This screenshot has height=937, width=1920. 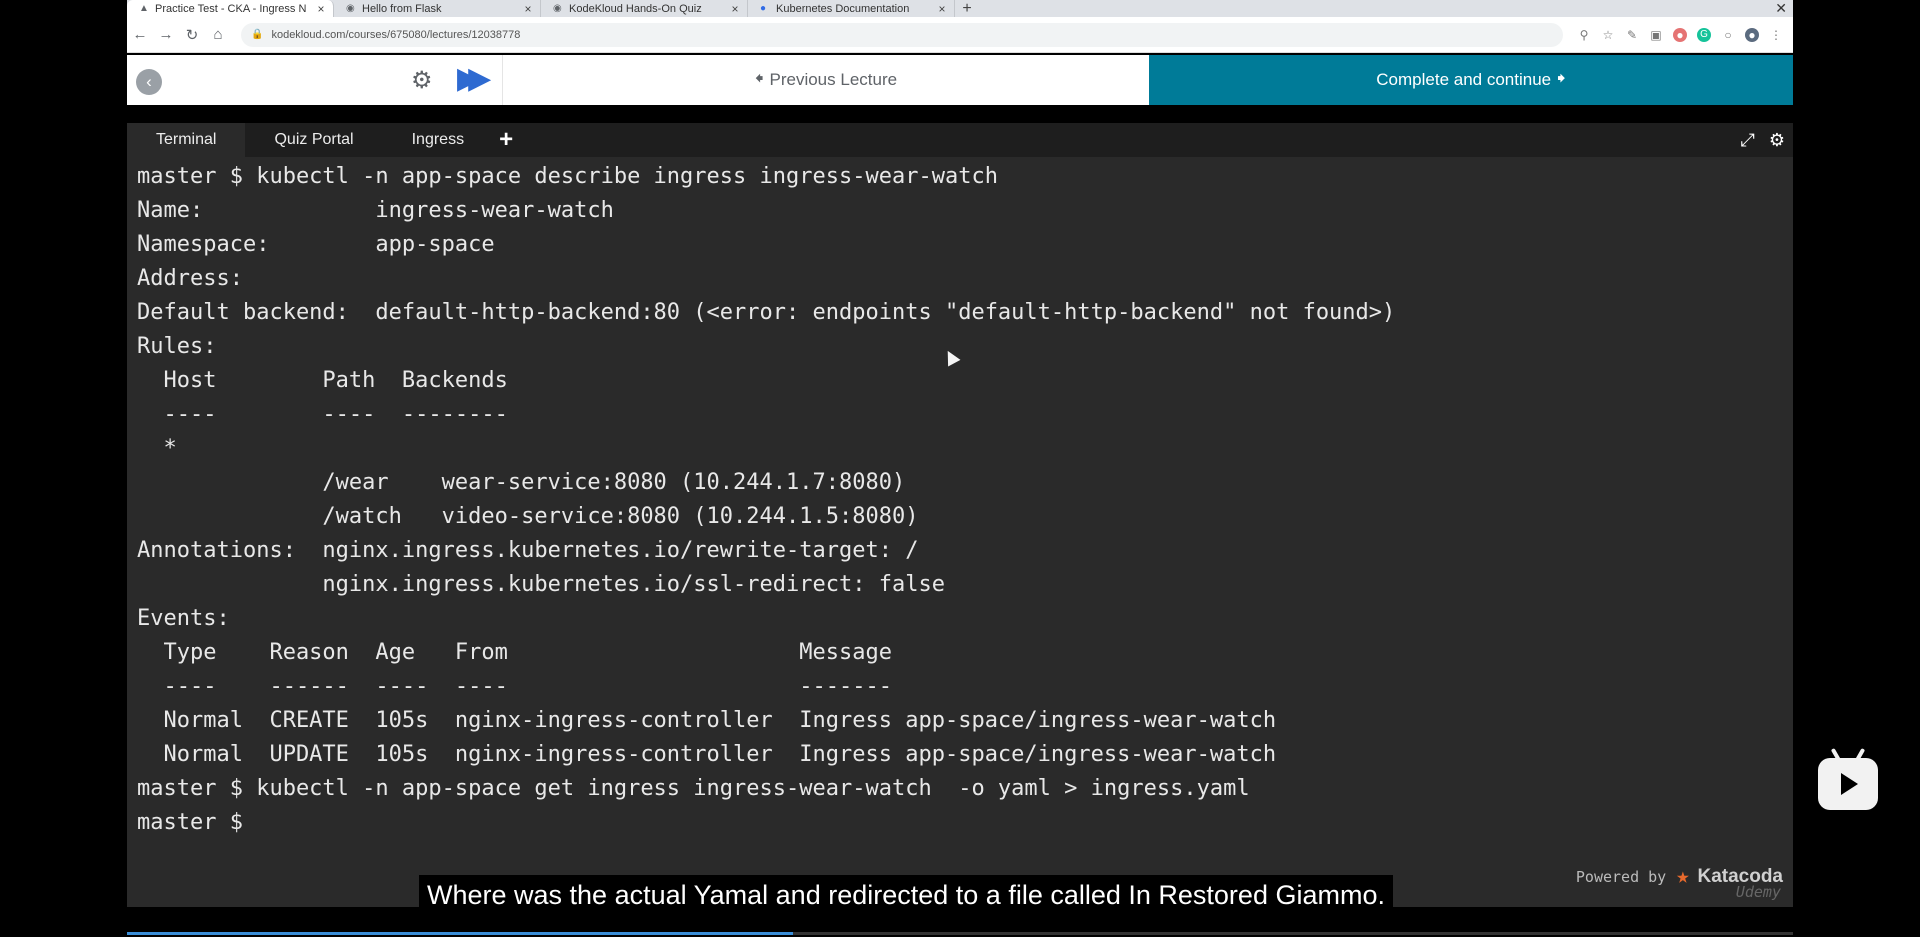 What do you see at coordinates (149, 82) in the screenshot?
I see `sidebar-back-button: ‹` at bounding box center [149, 82].